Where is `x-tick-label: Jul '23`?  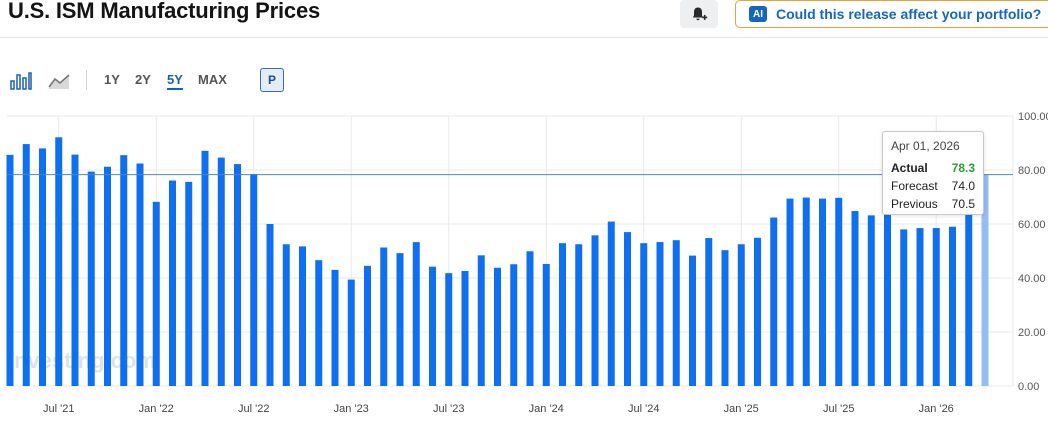 x-tick-label: Jul '23 is located at coordinates (448, 409).